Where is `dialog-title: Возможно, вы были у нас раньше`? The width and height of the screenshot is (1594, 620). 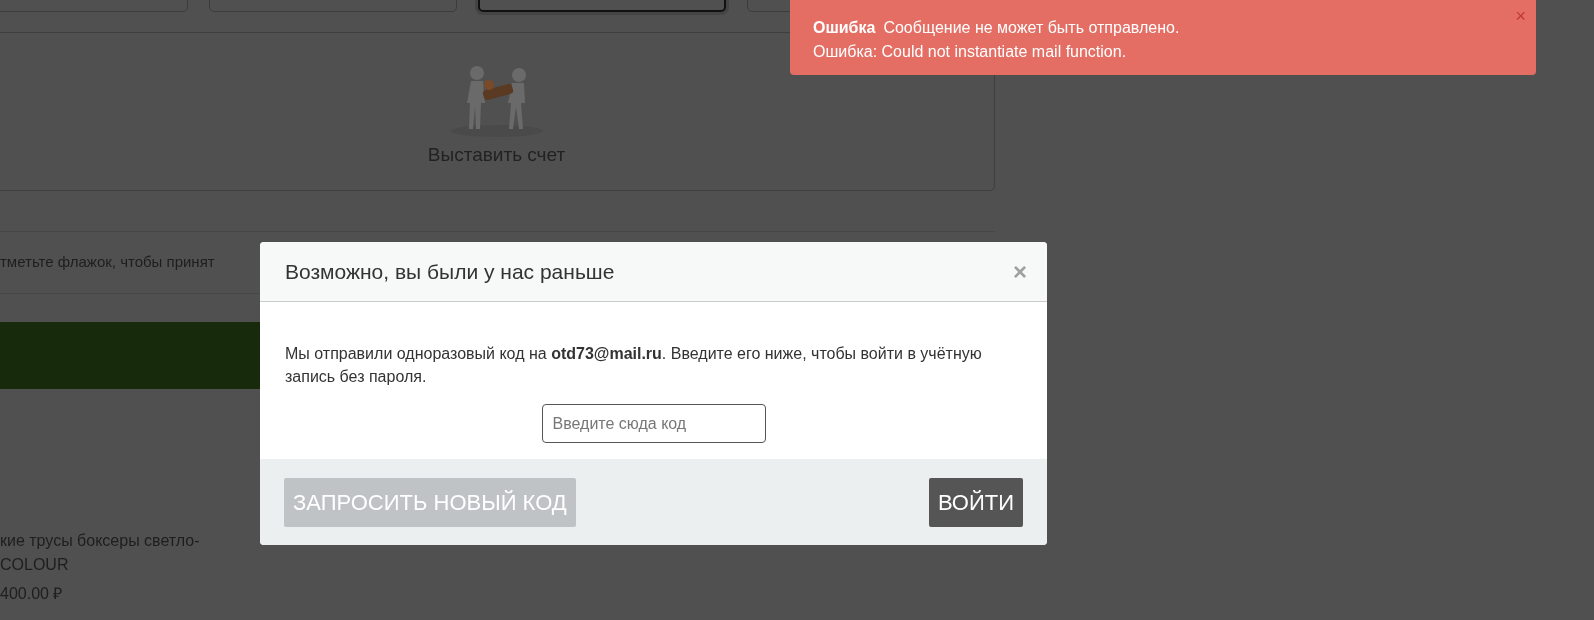
dialog-title: Возможно, вы были у нас раньше is located at coordinates (450, 271).